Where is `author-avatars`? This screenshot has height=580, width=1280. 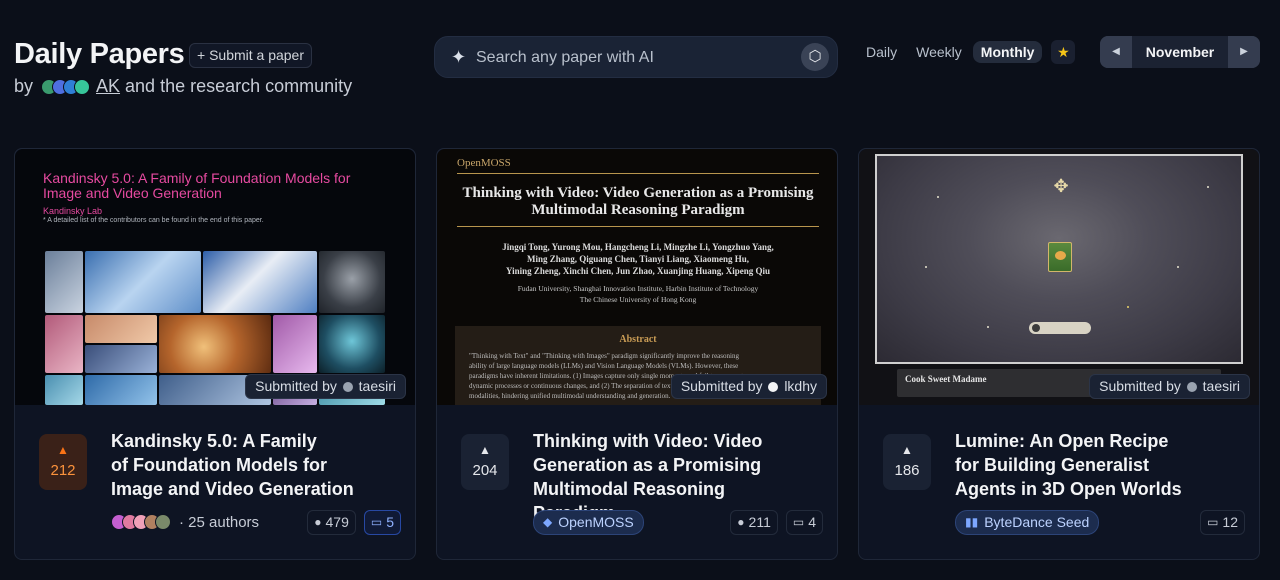
author-avatars is located at coordinates (141, 522).